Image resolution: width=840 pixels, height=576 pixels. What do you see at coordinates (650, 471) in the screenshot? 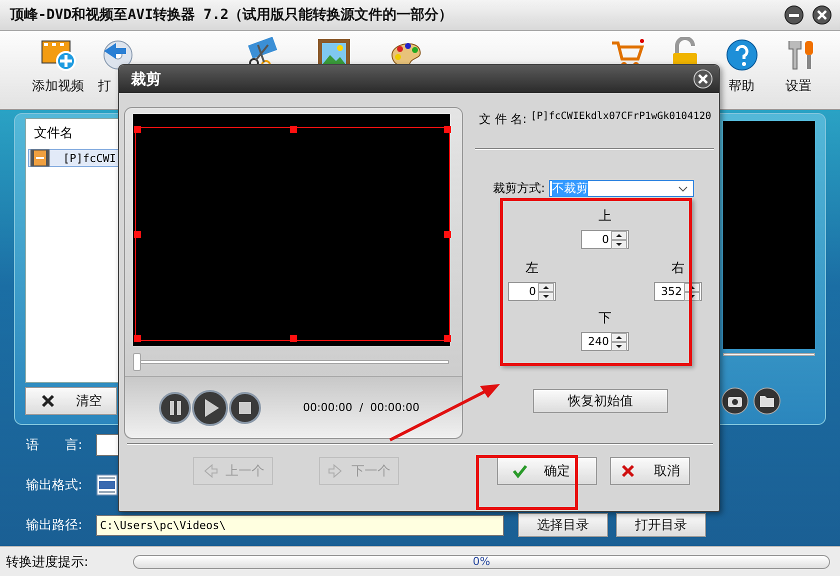
I see `dialog-button: 取消` at bounding box center [650, 471].